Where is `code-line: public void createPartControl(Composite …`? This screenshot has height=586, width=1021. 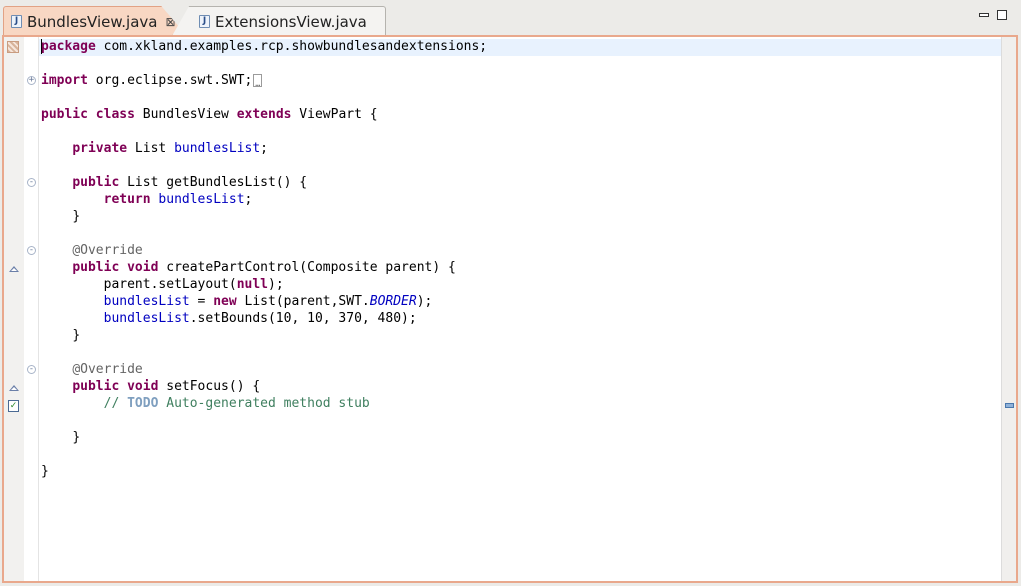
code-line: public void createPartControl(Composite … is located at coordinates (520, 268).